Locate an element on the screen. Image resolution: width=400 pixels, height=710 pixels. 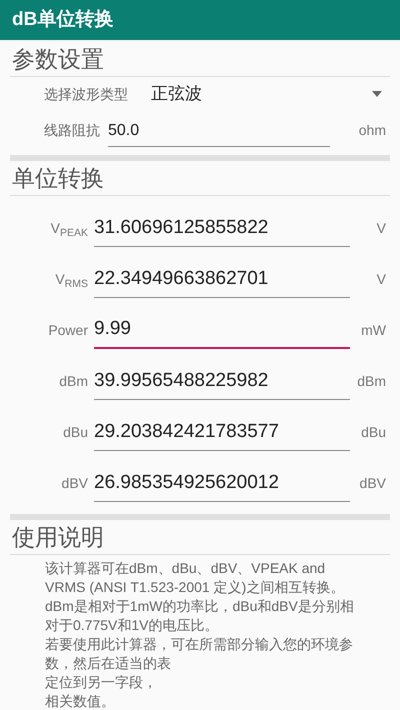
section-heading: 参数设置 is located at coordinates (58, 59).